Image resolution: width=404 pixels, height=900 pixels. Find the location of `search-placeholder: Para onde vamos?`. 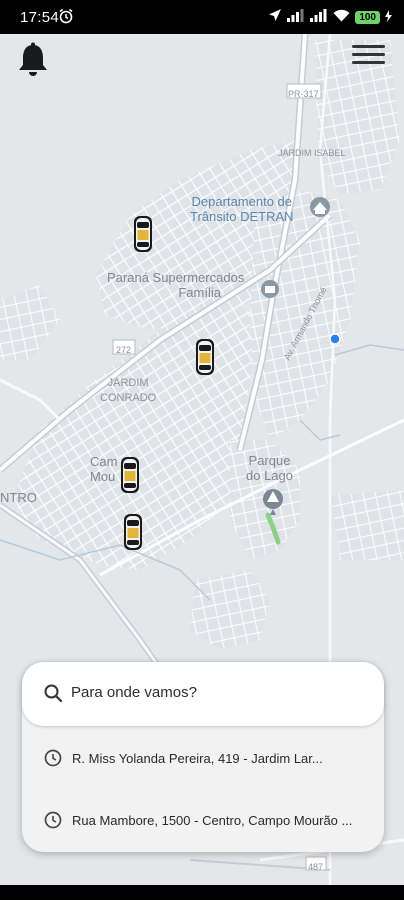

search-placeholder: Para onde vamos? is located at coordinates (134, 692).